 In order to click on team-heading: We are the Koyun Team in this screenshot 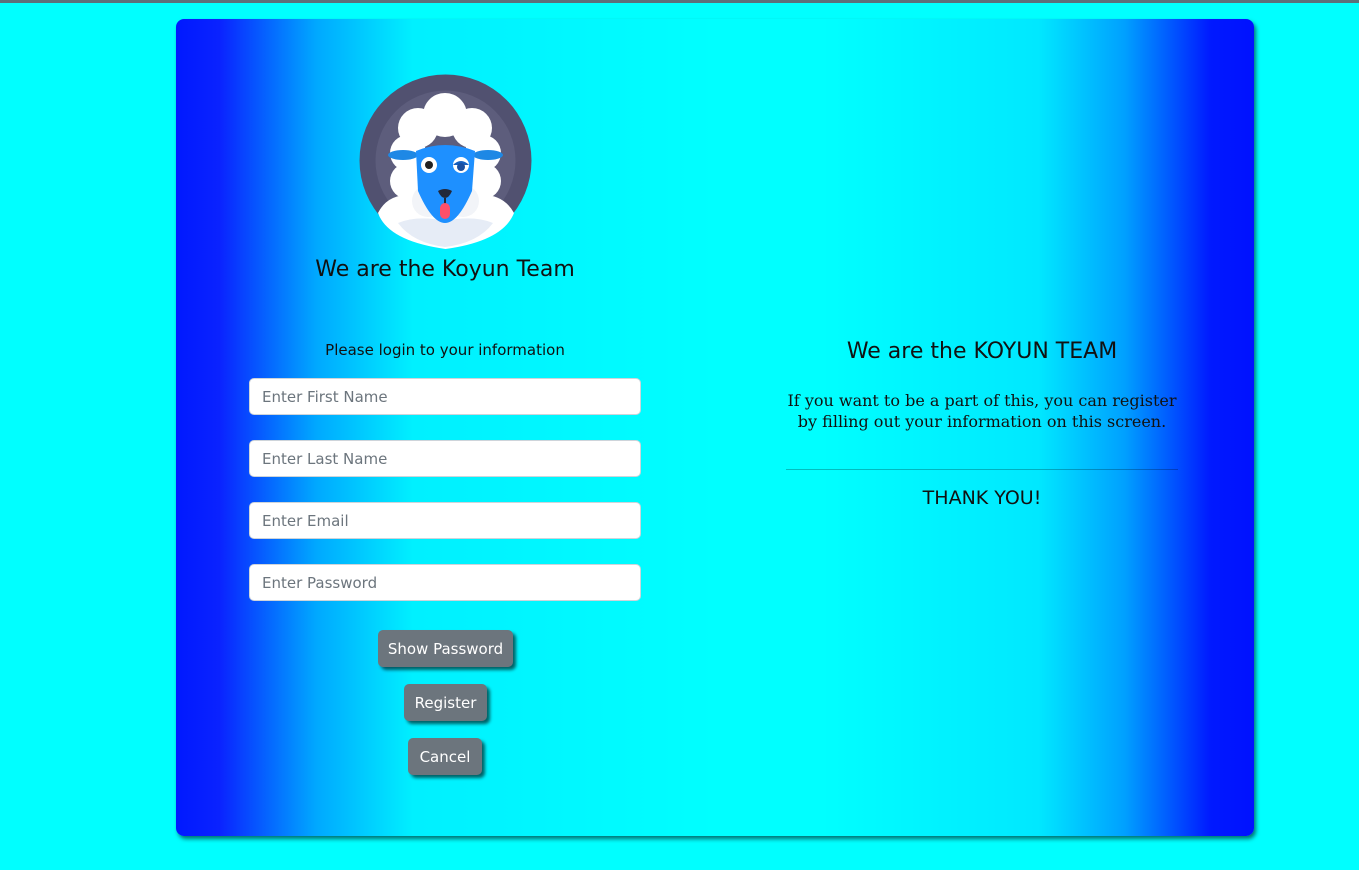, I will do `click(445, 269)`.